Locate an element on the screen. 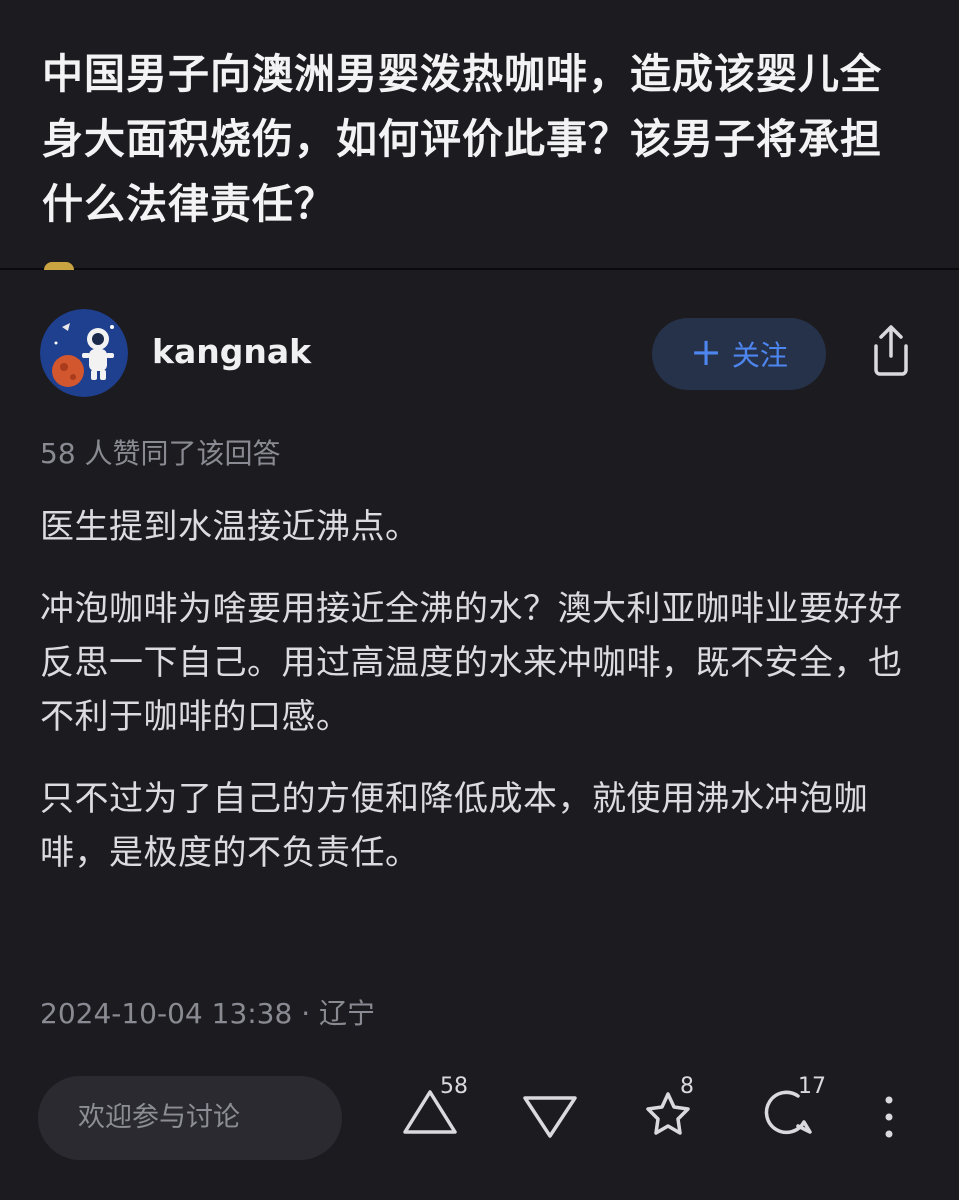 Image resolution: width=959 pixels, height=1200 pixels. upvote-summary: 58 人赞同了该回答 is located at coordinates (160, 453).